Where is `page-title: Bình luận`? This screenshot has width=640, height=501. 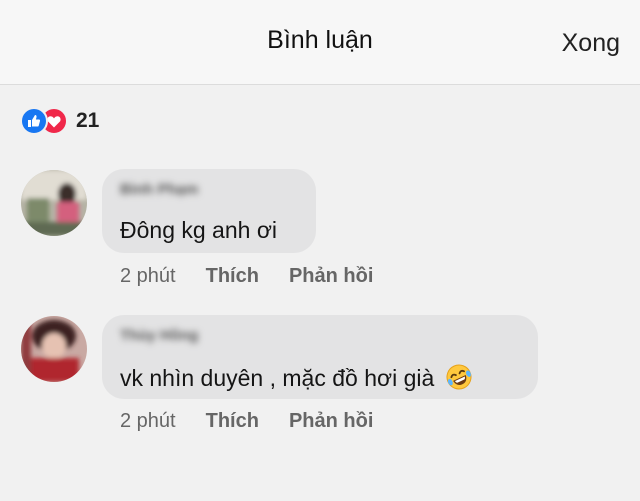 page-title: Bình luận is located at coordinates (320, 40).